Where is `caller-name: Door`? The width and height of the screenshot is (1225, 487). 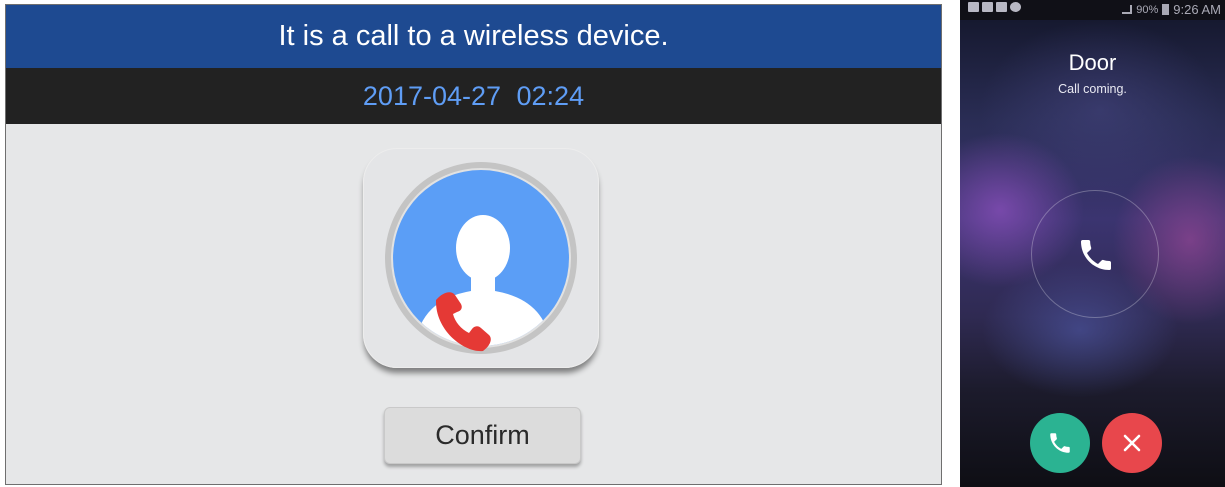 caller-name: Door is located at coordinates (1092, 62).